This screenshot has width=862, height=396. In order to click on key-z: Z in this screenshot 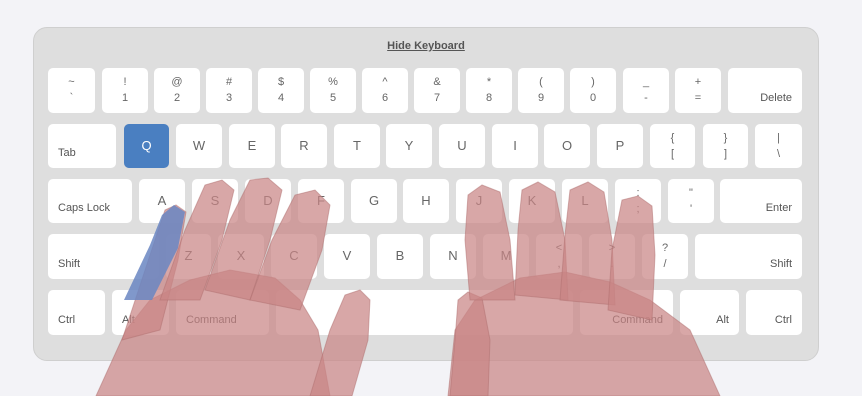, I will do `click(188, 256)`.